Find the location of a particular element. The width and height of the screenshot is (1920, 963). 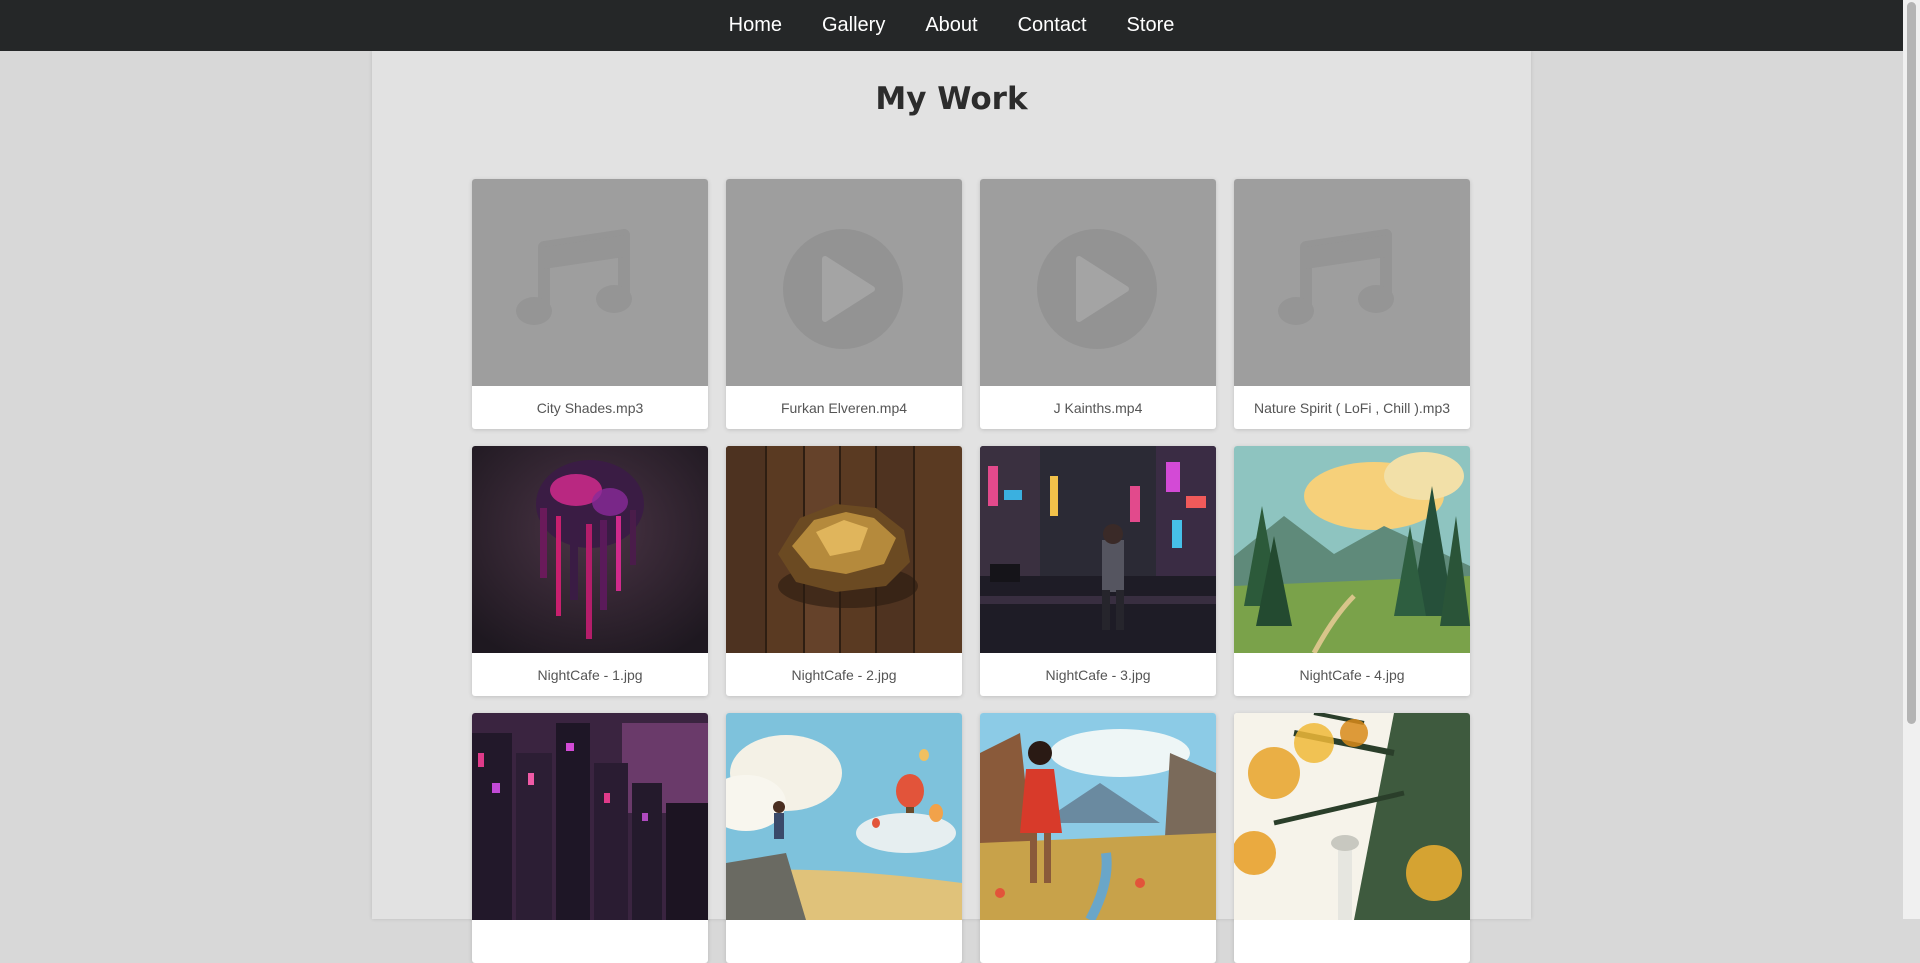

gallery-item: J Kainths.mp4 is located at coordinates (1098, 304).